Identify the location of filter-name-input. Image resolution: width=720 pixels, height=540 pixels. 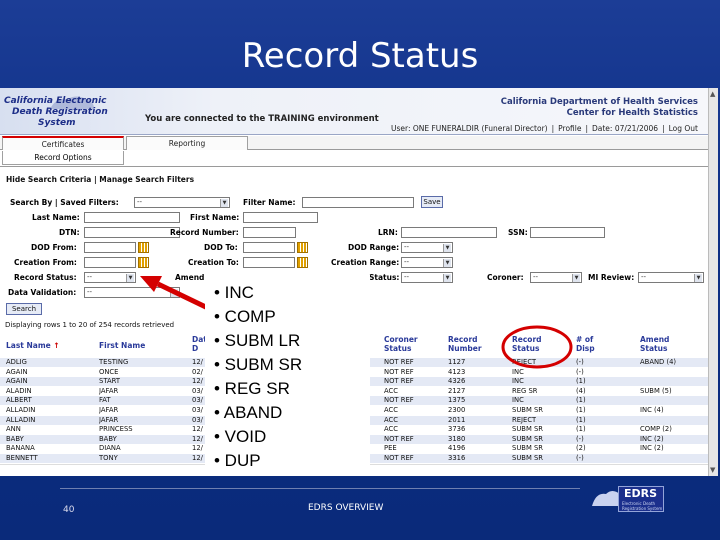
(358, 202).